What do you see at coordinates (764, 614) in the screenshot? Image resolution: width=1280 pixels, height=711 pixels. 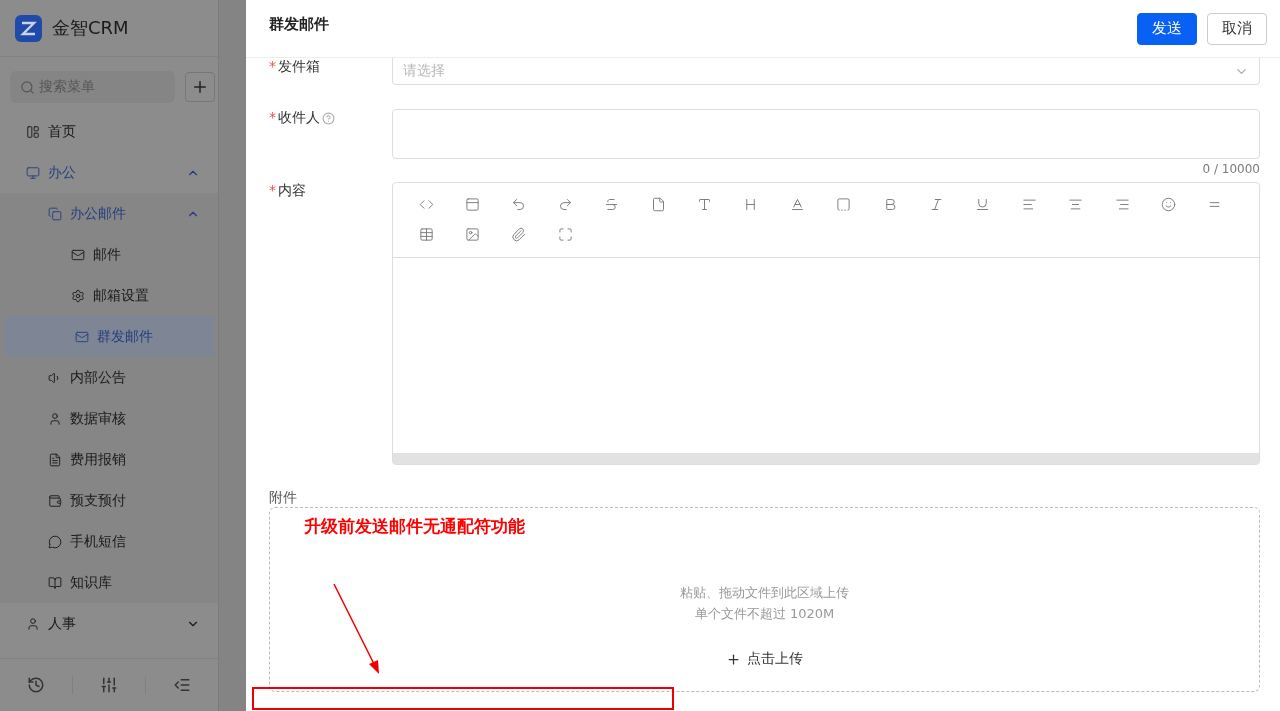 I see `upload-limit: 单个文件不超过 1020M` at bounding box center [764, 614].